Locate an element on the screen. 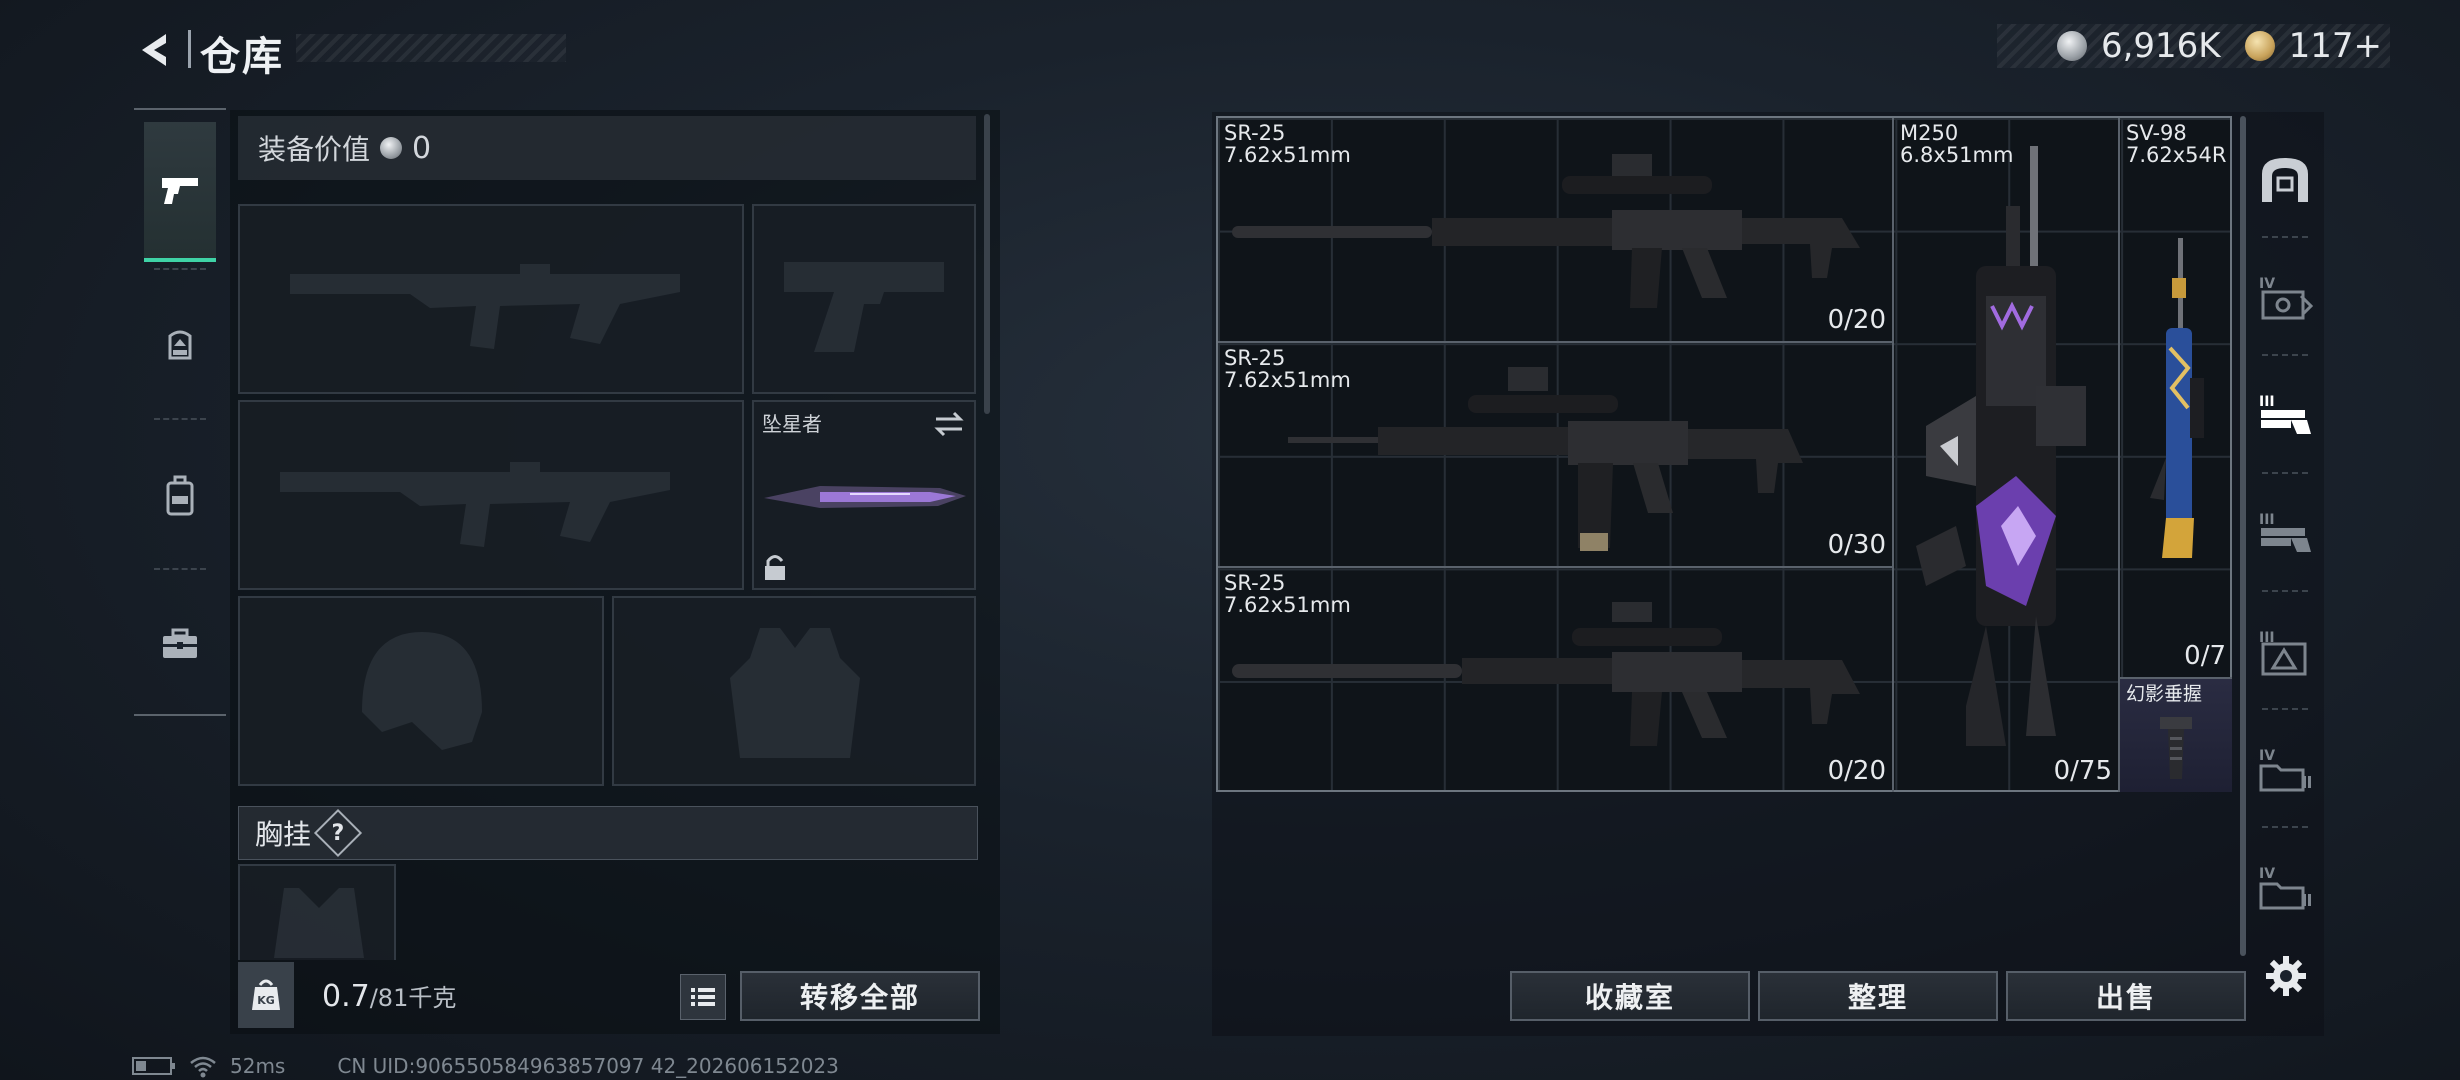  tab-safe is located at coordinates (2285, 179).